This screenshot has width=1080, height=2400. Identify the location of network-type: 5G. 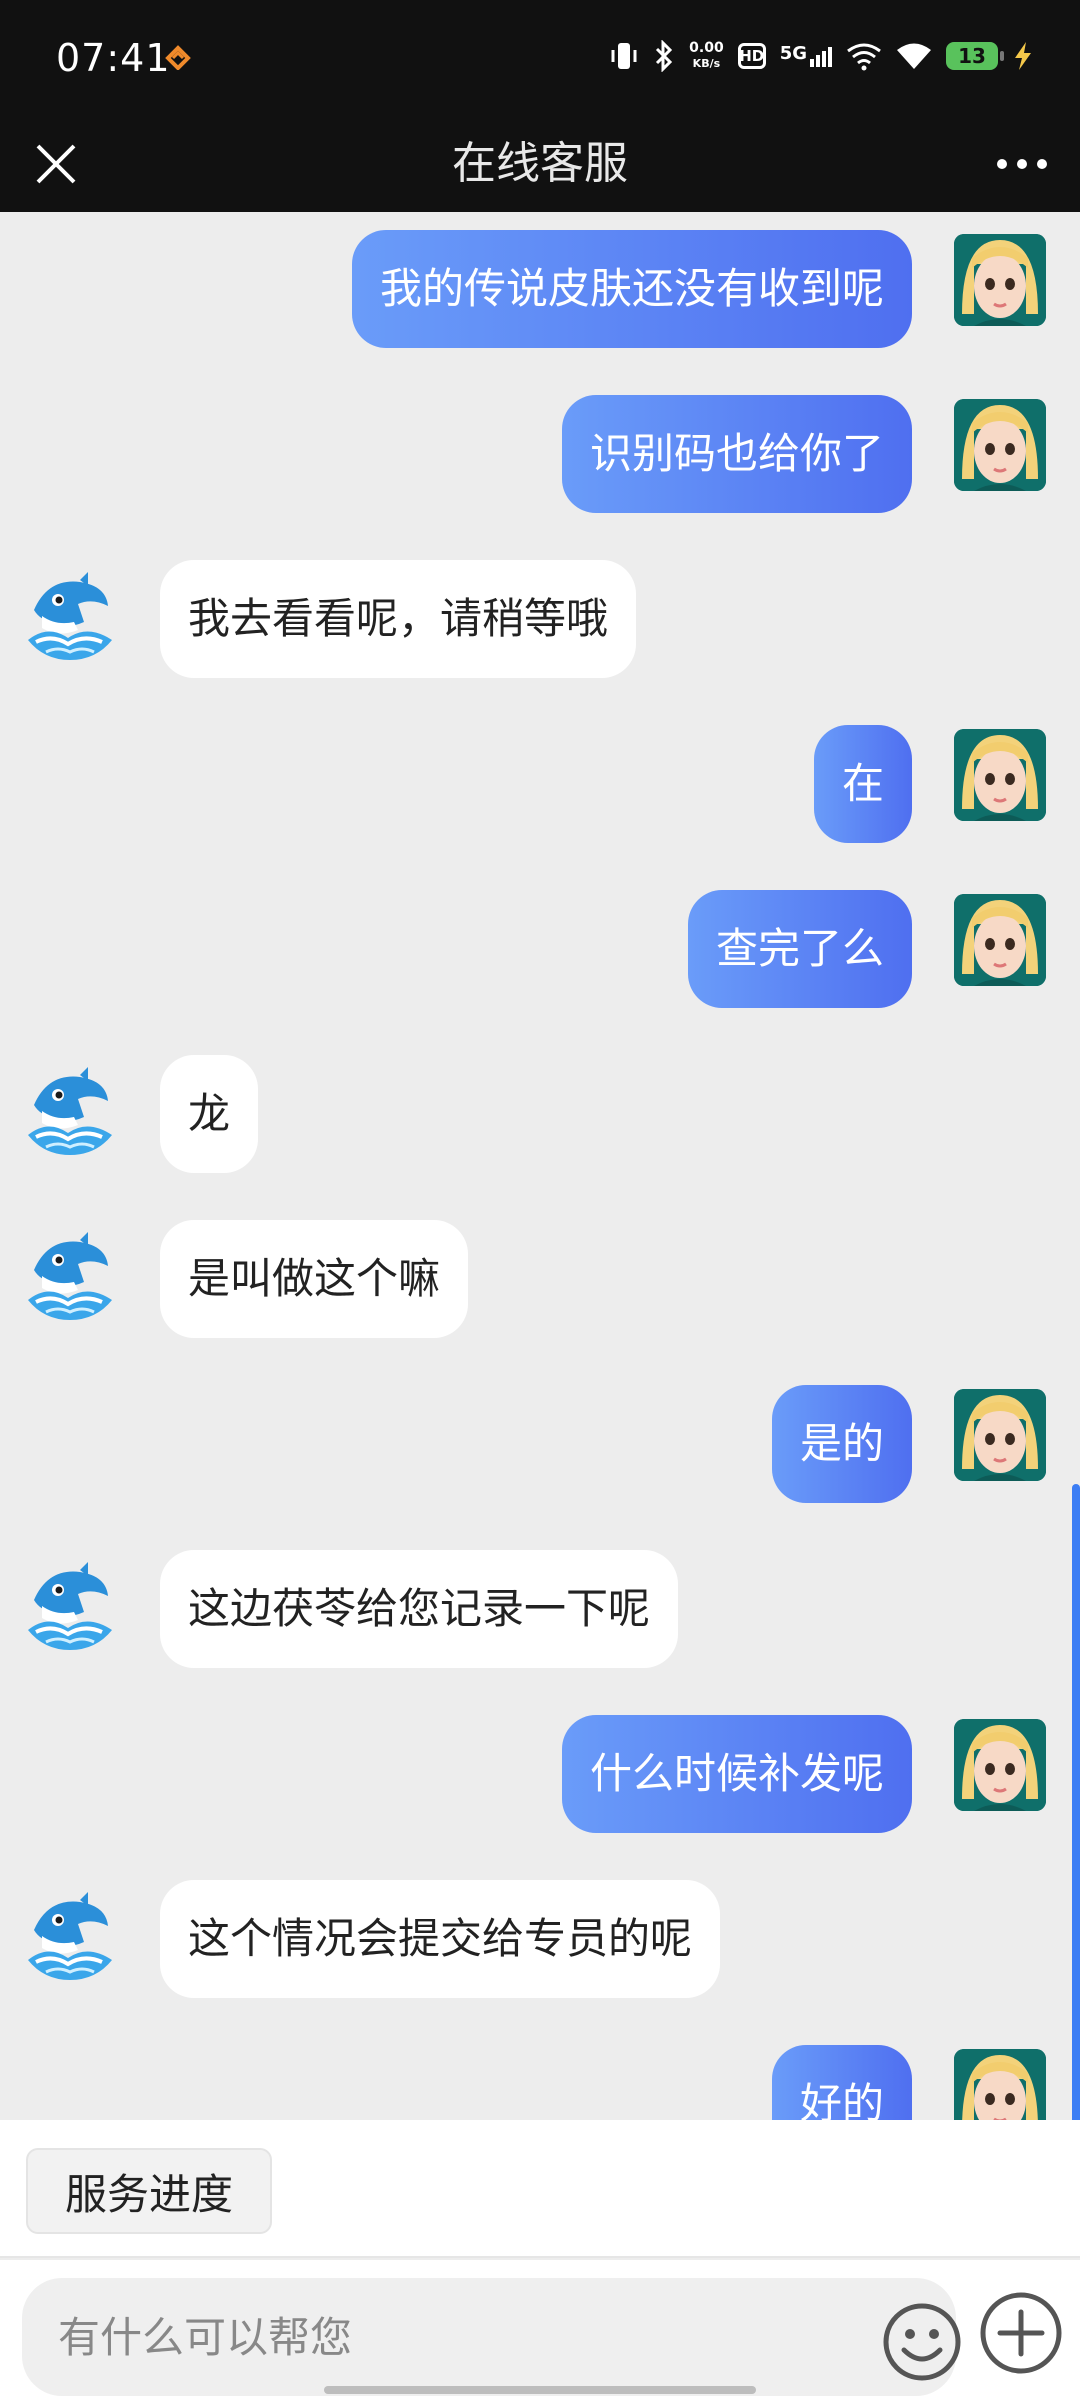
(793, 53).